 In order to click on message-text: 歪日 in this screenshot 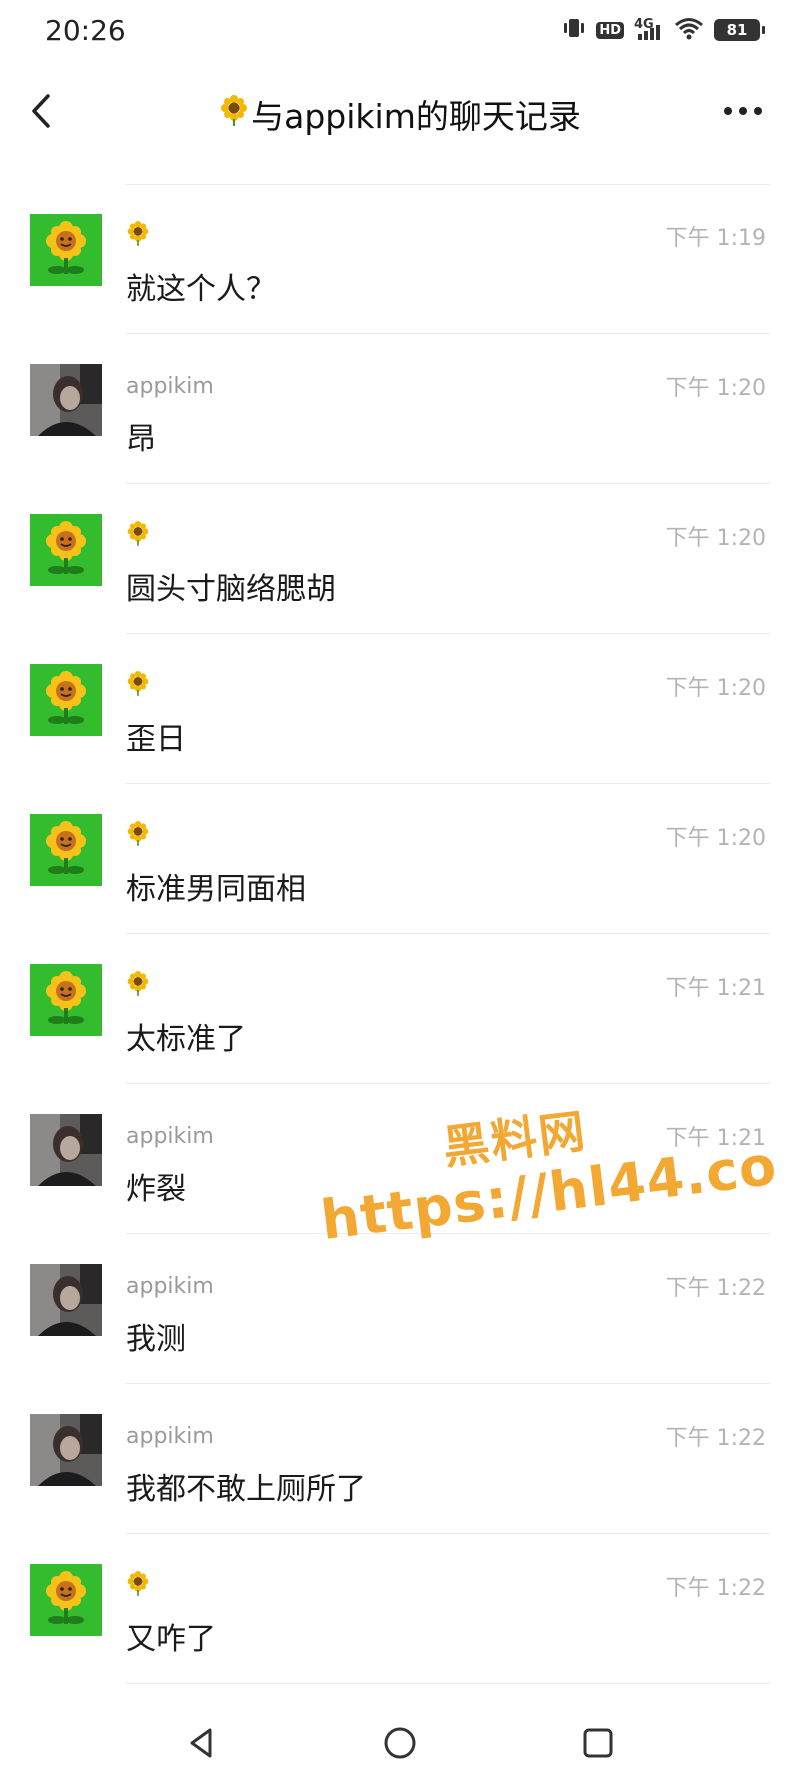, I will do `click(156, 739)`.